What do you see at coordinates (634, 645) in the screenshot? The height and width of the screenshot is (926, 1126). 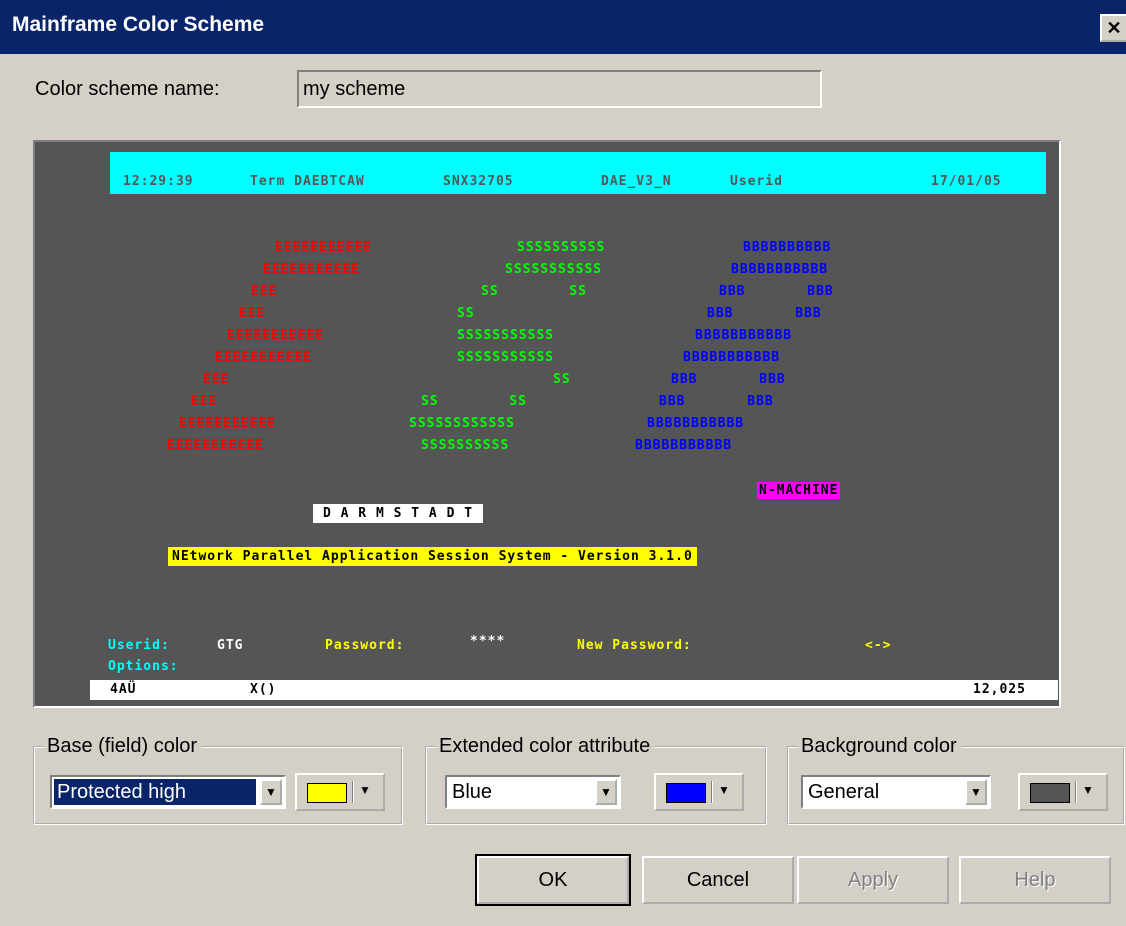 I see `new-password-label: New Password:` at bounding box center [634, 645].